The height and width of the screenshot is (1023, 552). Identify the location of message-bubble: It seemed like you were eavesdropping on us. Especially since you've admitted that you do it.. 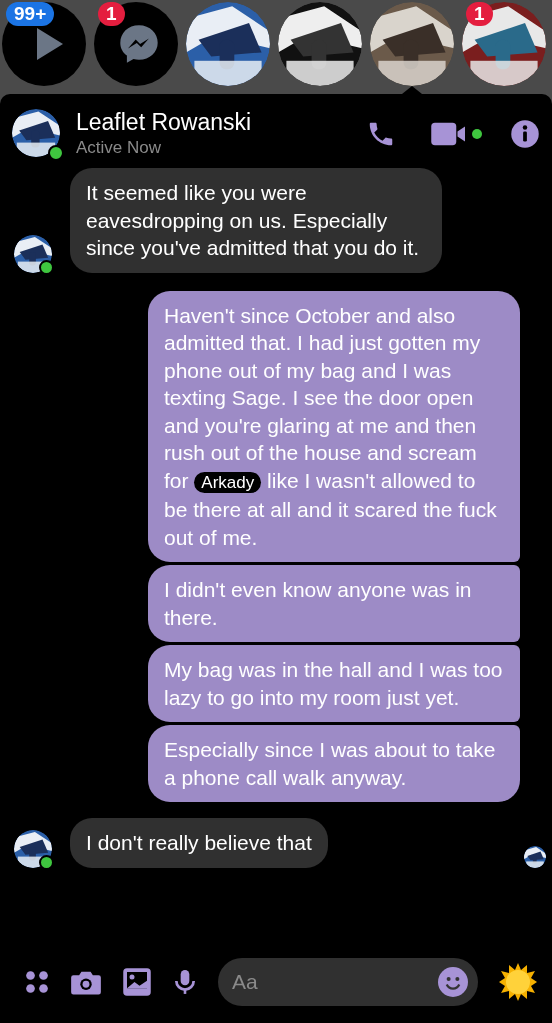
(256, 220).